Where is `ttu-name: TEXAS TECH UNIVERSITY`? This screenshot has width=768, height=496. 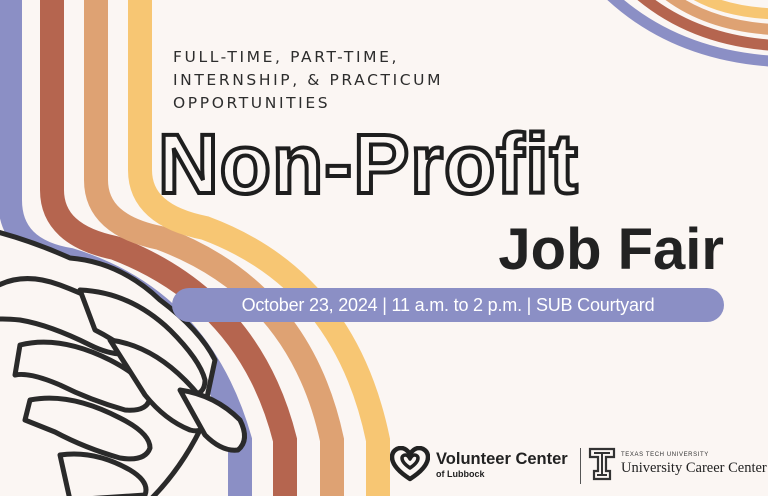
ttu-name: TEXAS TECH UNIVERSITY is located at coordinates (665, 455).